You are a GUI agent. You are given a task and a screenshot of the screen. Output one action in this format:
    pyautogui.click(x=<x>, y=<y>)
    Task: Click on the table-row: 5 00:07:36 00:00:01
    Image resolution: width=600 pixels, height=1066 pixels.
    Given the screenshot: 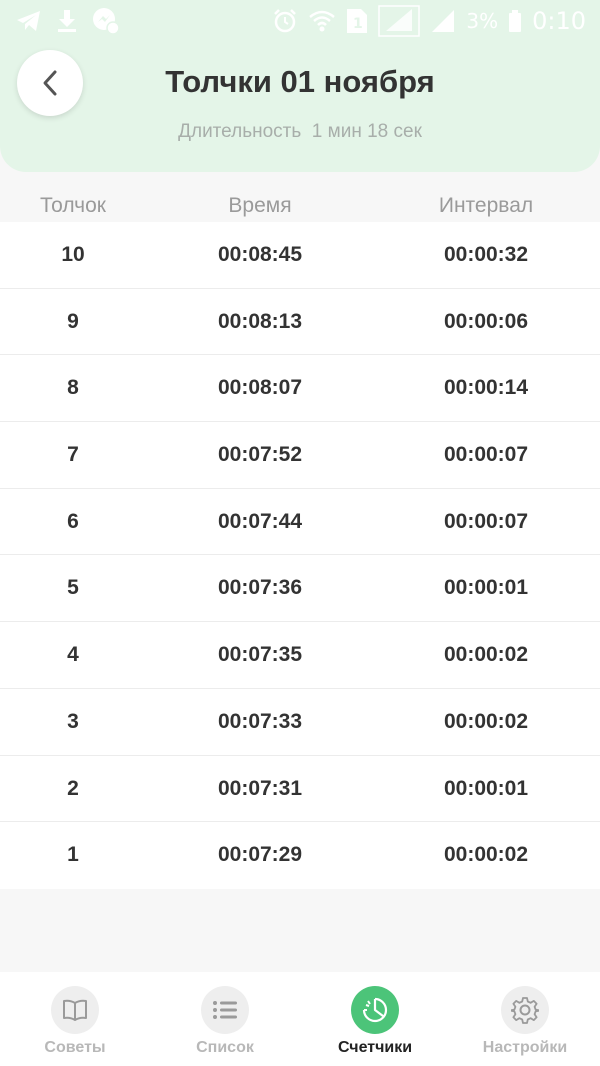 What is the action you would take?
    pyautogui.click(x=300, y=589)
    